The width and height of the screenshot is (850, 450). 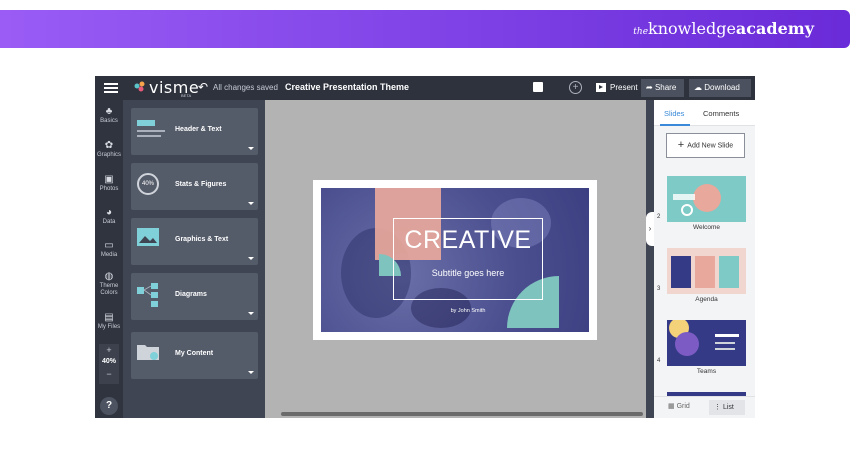 What do you see at coordinates (706, 227) in the screenshot?
I see `slide-label: Welcome` at bounding box center [706, 227].